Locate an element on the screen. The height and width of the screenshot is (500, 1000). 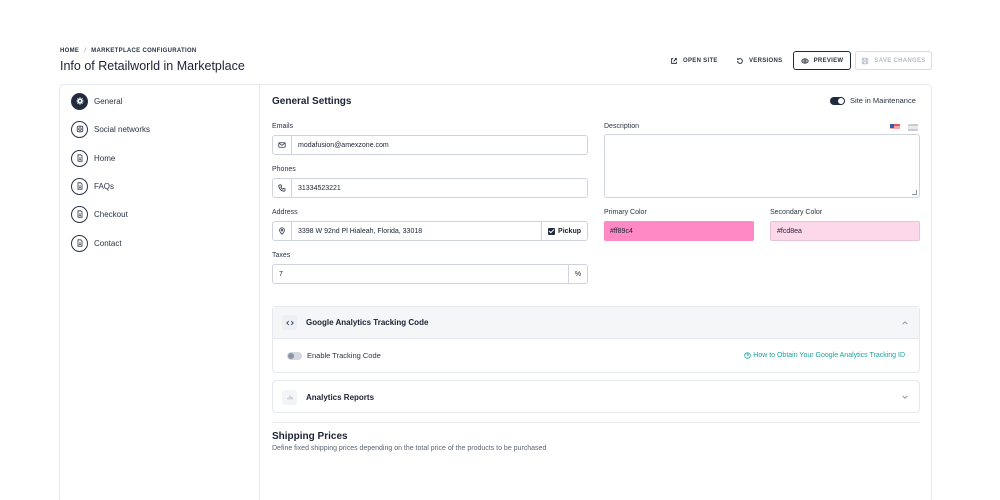
resize-handle-icon is located at coordinates (914, 192).